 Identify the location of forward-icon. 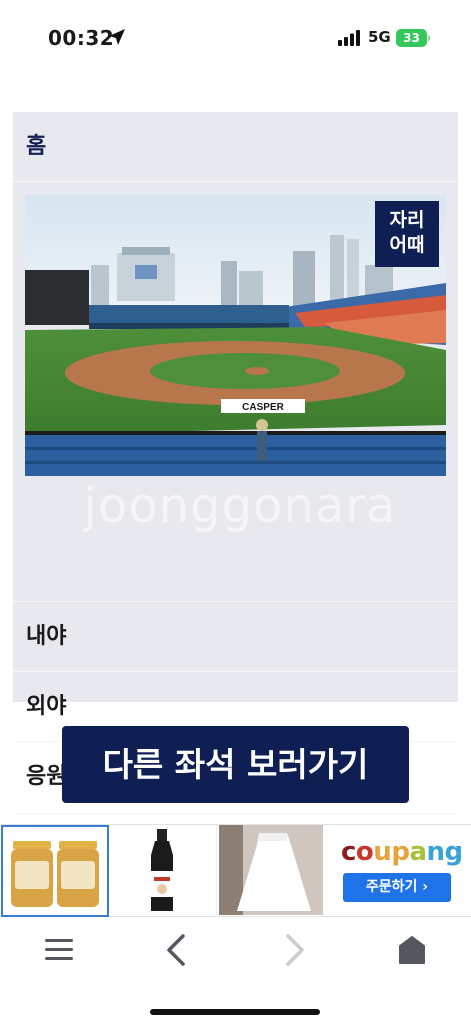
(294, 950).